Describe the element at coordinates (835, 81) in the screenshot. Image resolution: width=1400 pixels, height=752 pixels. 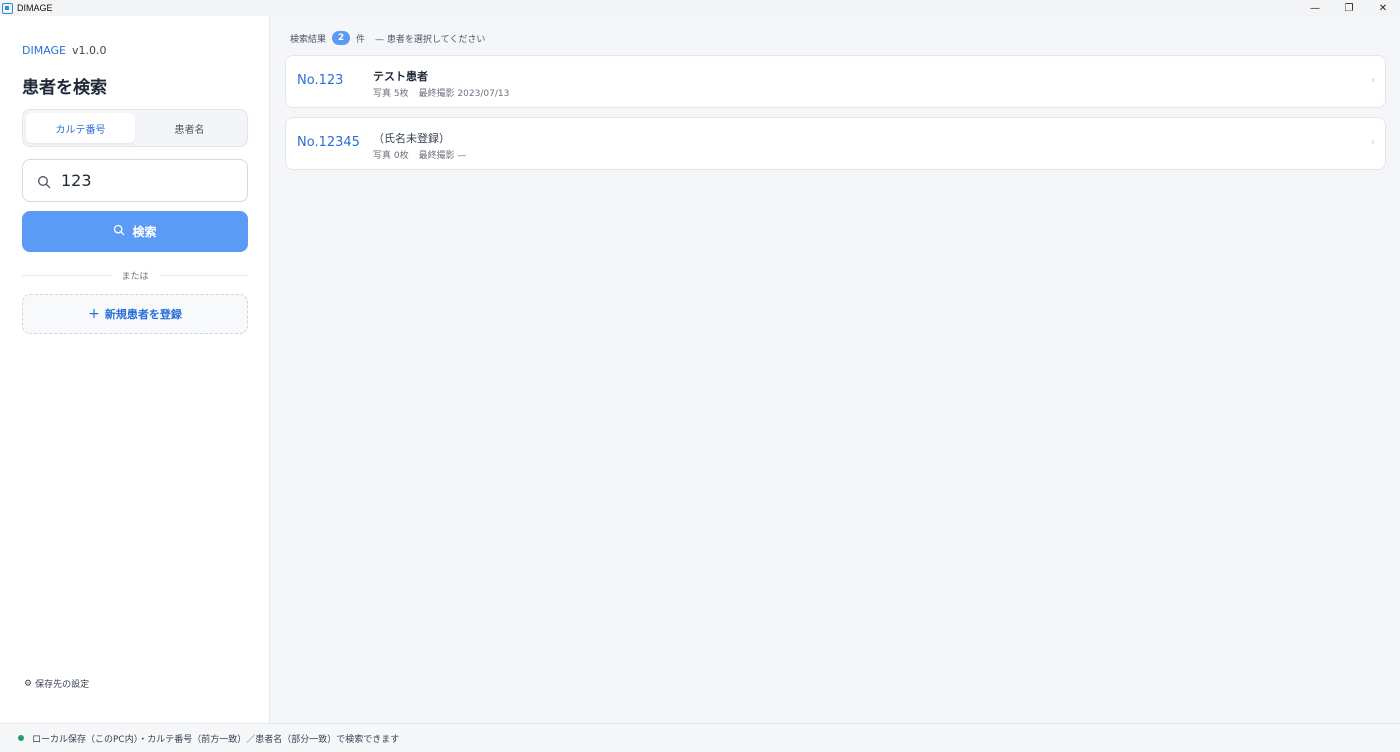
I see `patient-result-item: No.123 テスト患者 写真 5枚 最終撮影 2023/07/13 ›` at that location.